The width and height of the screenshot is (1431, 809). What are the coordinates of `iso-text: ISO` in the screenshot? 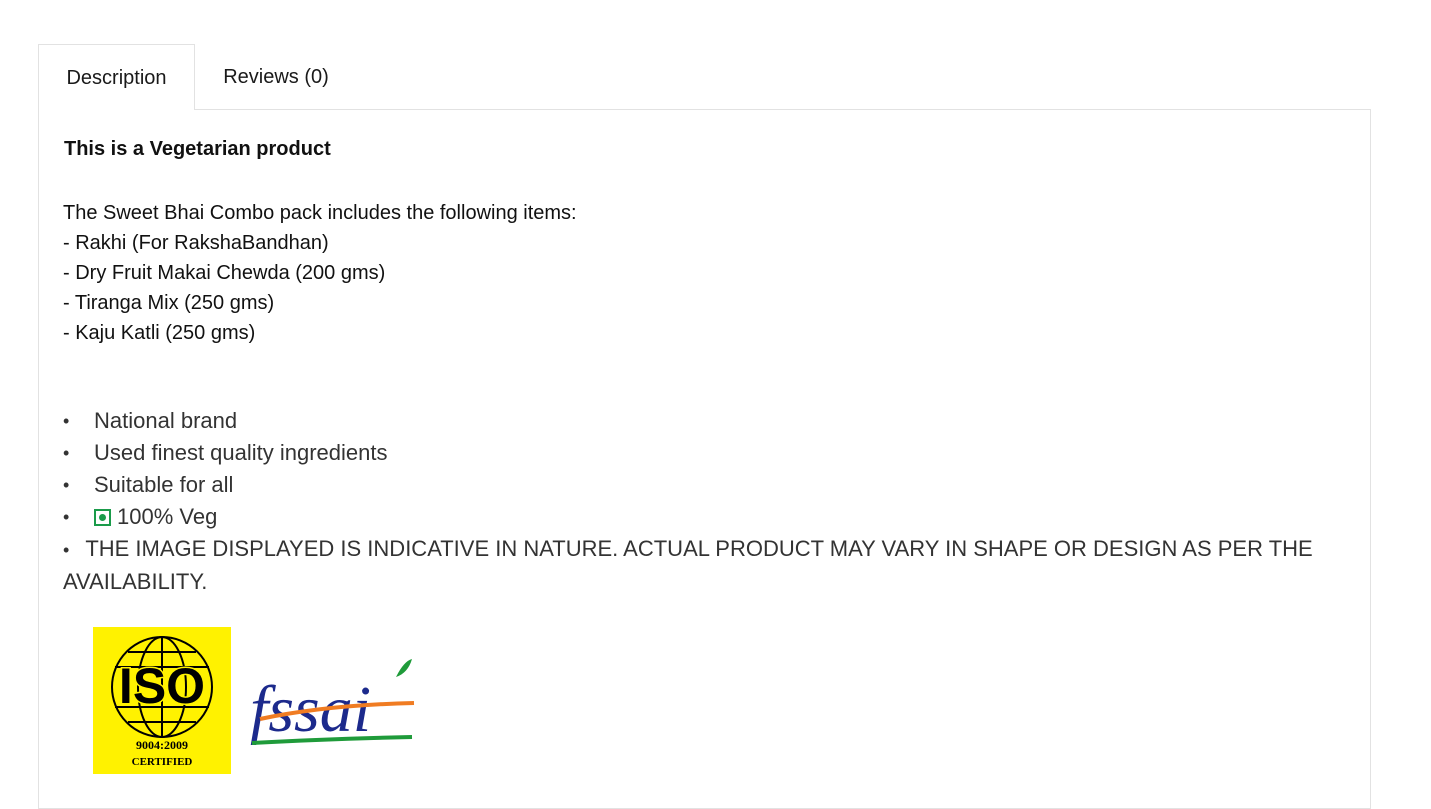 It's located at (162, 686).